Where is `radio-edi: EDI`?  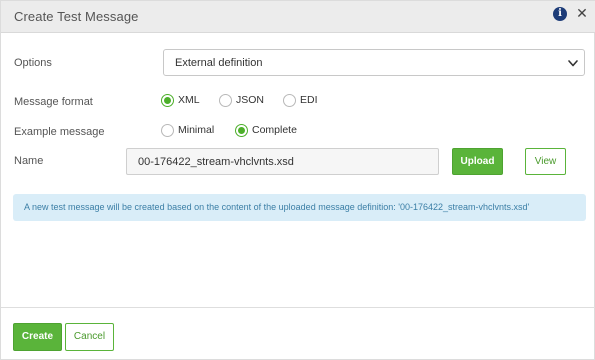 radio-edi: EDI is located at coordinates (303, 101).